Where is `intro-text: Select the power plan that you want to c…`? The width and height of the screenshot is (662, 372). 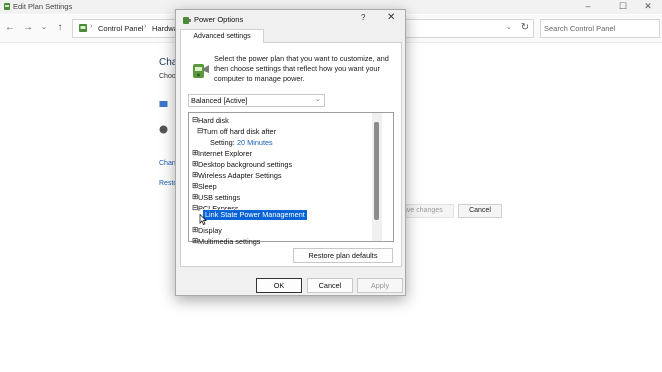
intro-text: Select the power plan that you want to c… is located at coordinates (301, 68).